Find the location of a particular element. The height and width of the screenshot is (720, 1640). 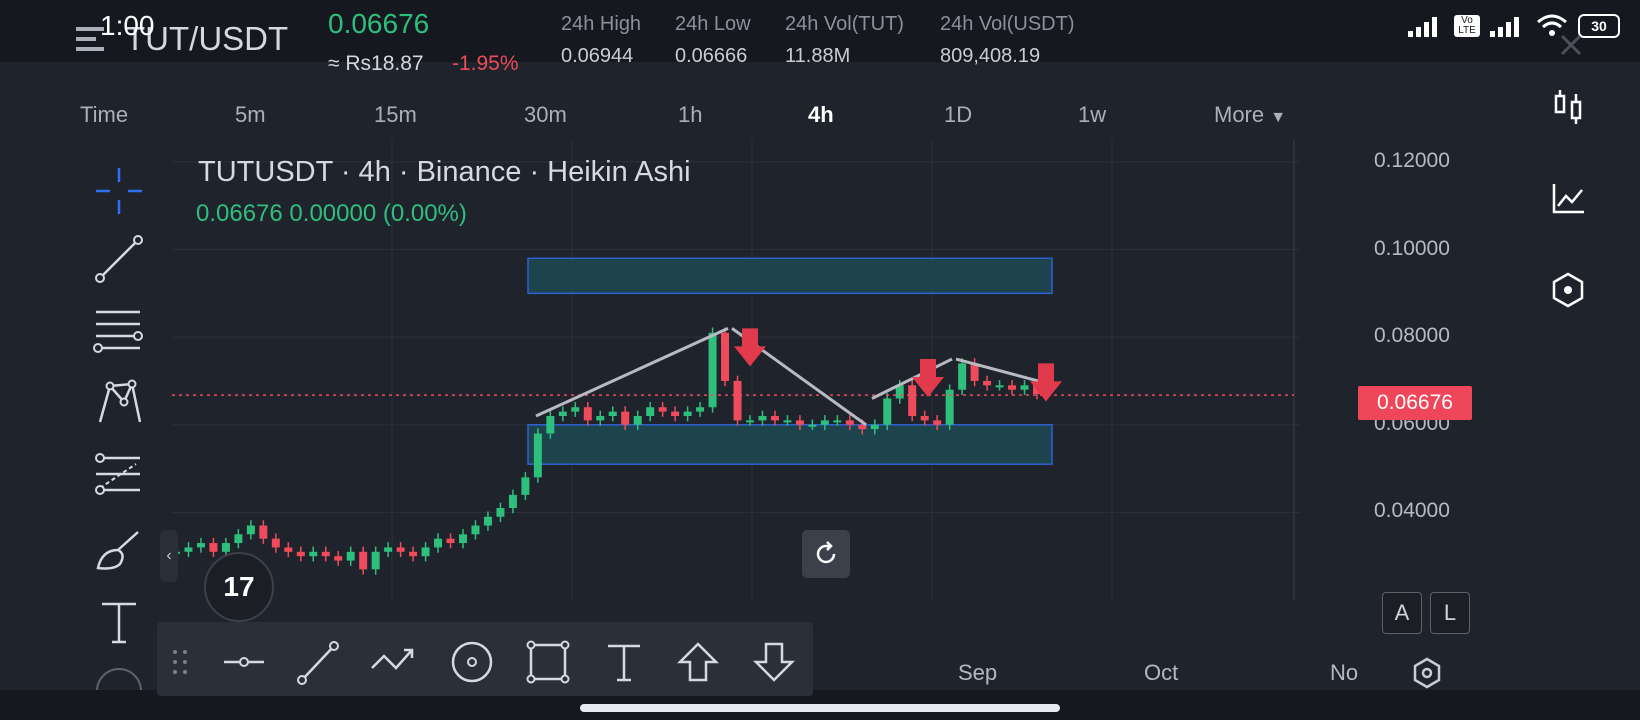

tab-1d: 1D is located at coordinates (958, 115).